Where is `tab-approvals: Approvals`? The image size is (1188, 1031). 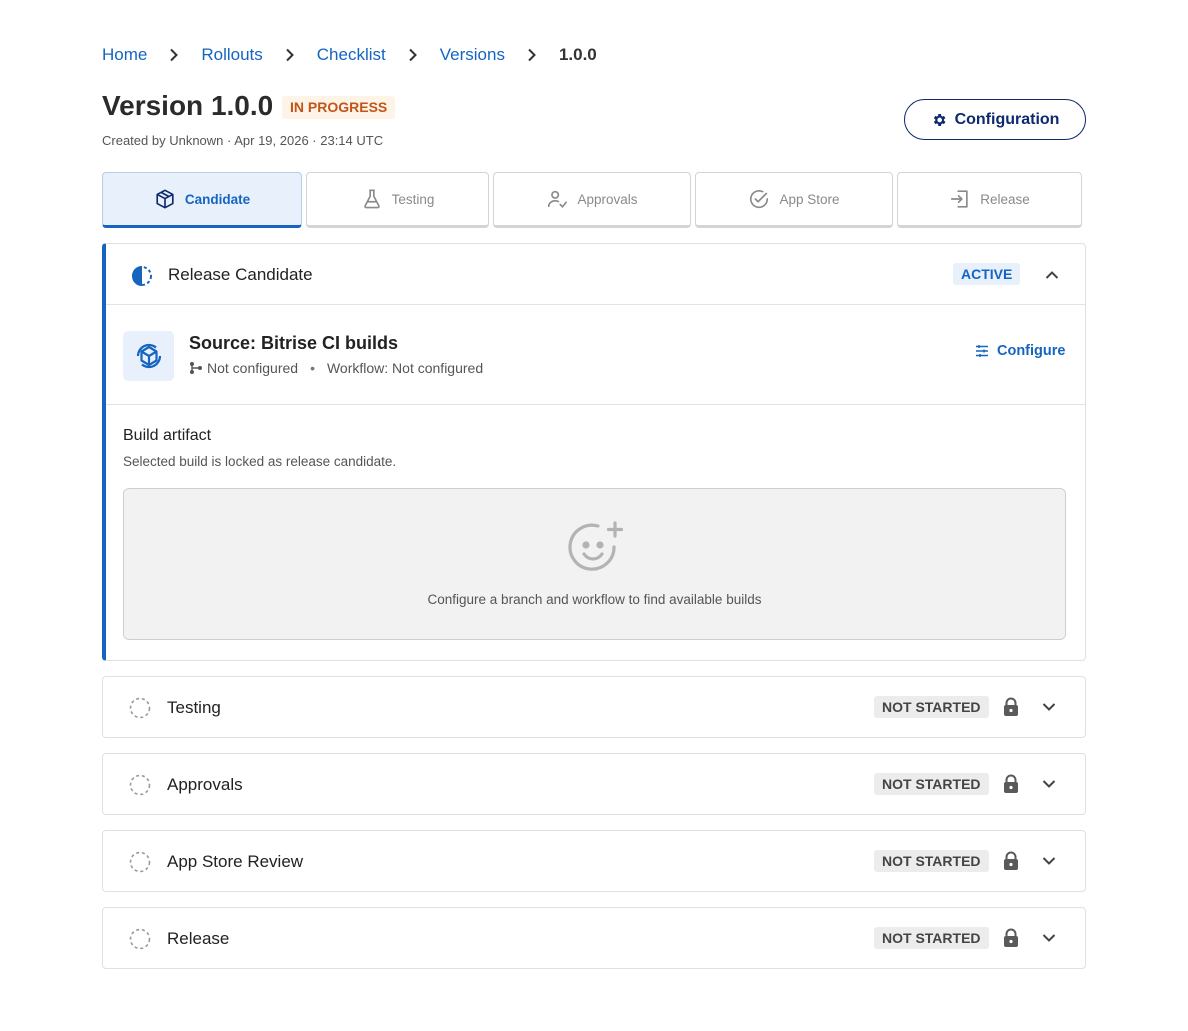
tab-approvals: Approvals is located at coordinates (592, 200).